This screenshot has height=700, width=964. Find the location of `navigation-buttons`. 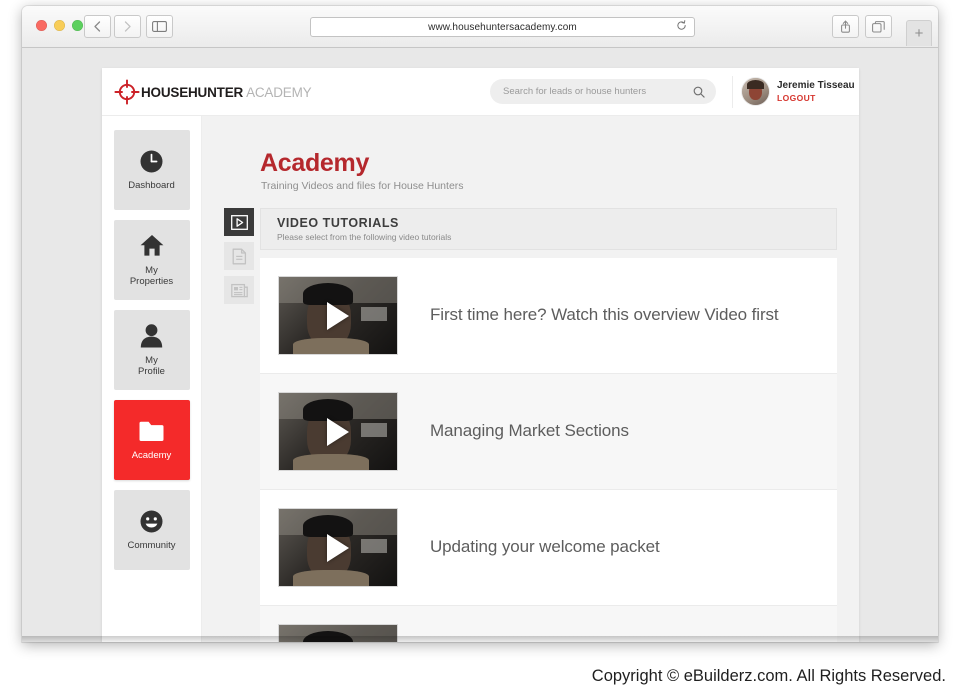

navigation-buttons is located at coordinates (112, 26).